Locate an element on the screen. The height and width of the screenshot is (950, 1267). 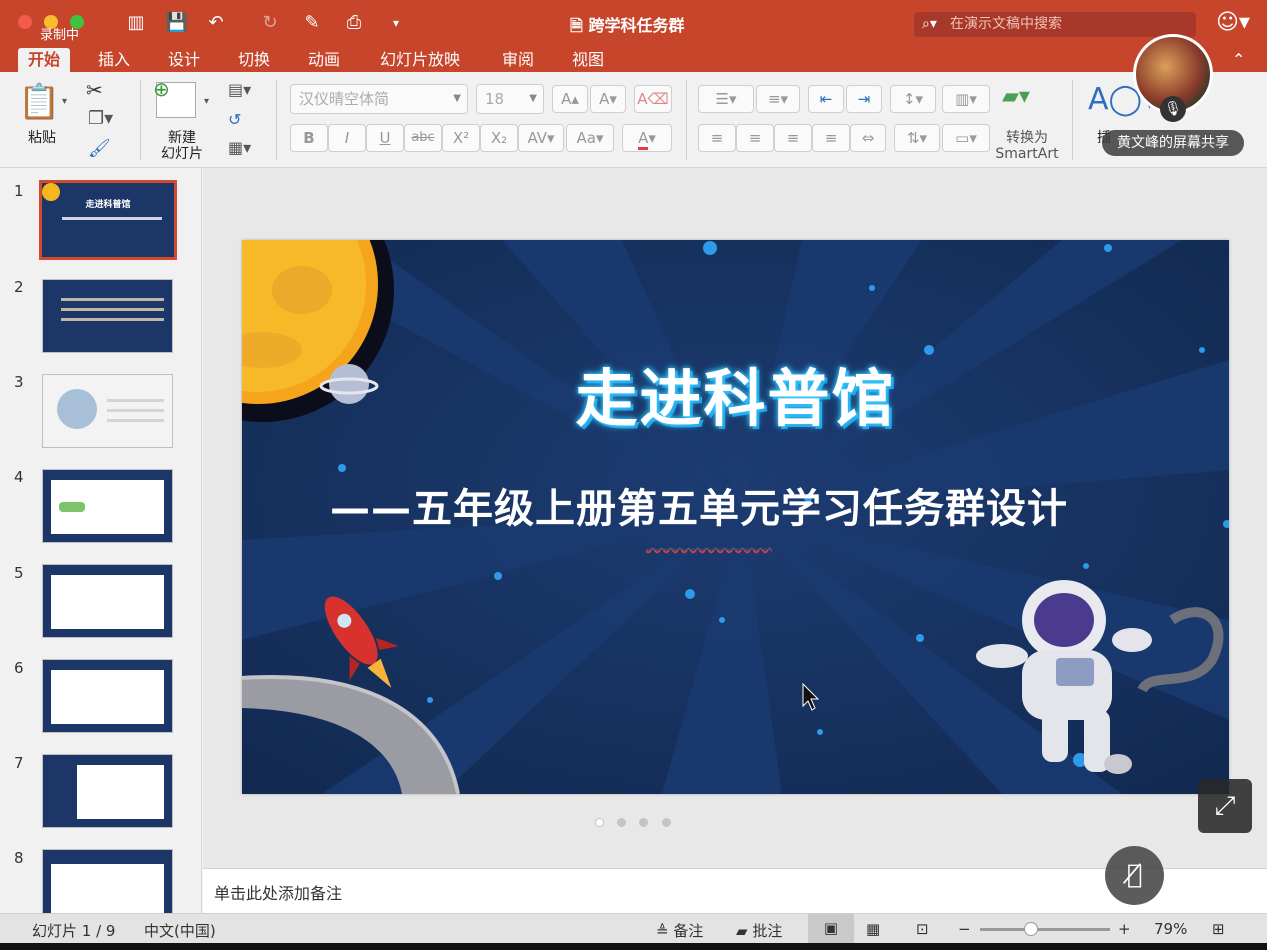
undo-icon: ↶ is located at coordinates (216, 23).